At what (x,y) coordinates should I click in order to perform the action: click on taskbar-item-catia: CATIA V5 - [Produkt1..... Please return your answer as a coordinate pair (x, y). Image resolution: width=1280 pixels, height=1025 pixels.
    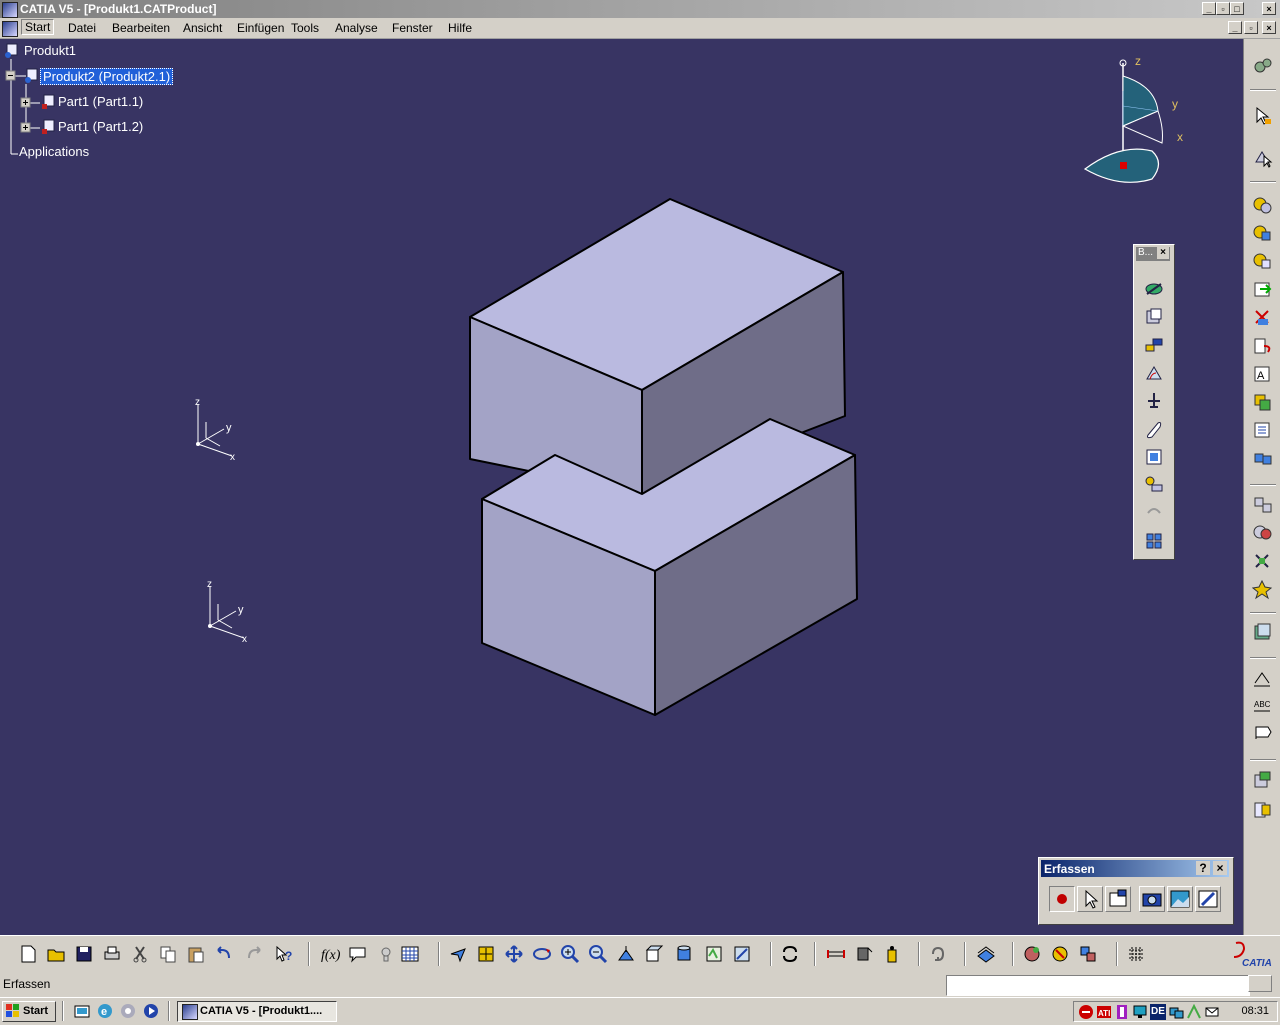
    Looking at the image, I should click on (257, 1011).